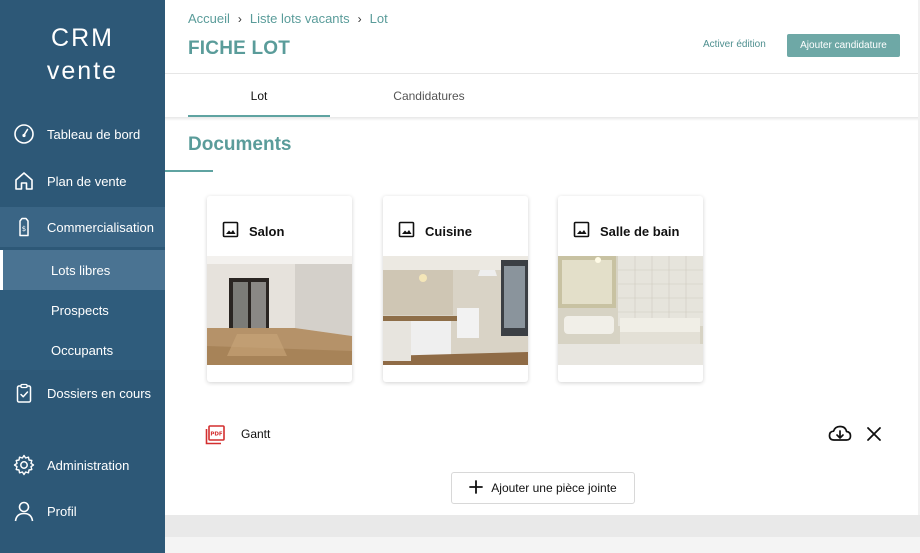 The width and height of the screenshot is (920, 553). What do you see at coordinates (82, 55) in the screenshot?
I see `brand-logo: CRM vente` at bounding box center [82, 55].